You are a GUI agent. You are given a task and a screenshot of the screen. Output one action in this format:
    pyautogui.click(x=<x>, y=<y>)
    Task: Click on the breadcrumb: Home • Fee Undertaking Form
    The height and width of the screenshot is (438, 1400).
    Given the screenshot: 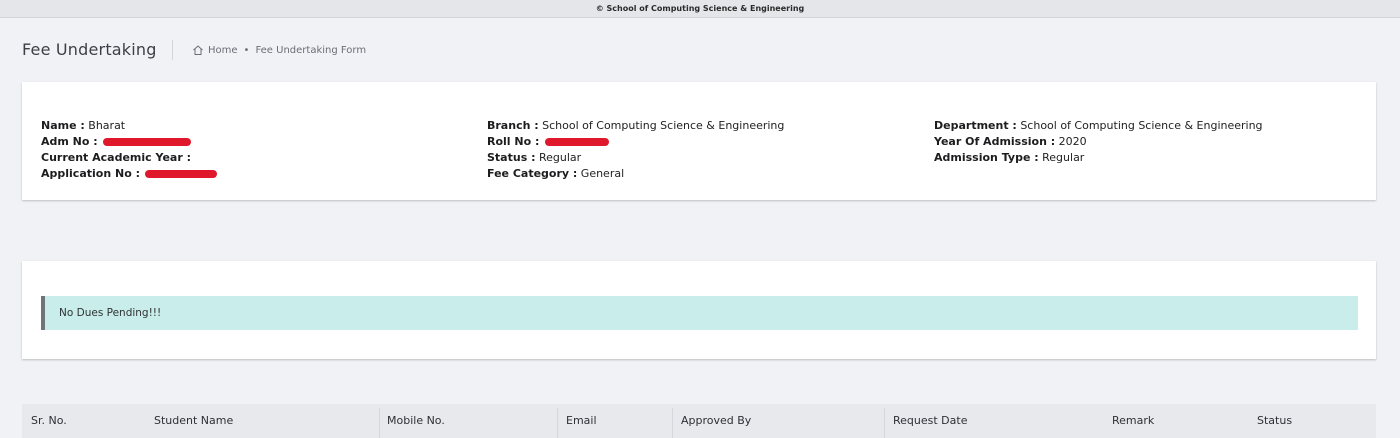 What is the action you would take?
    pyautogui.click(x=279, y=50)
    